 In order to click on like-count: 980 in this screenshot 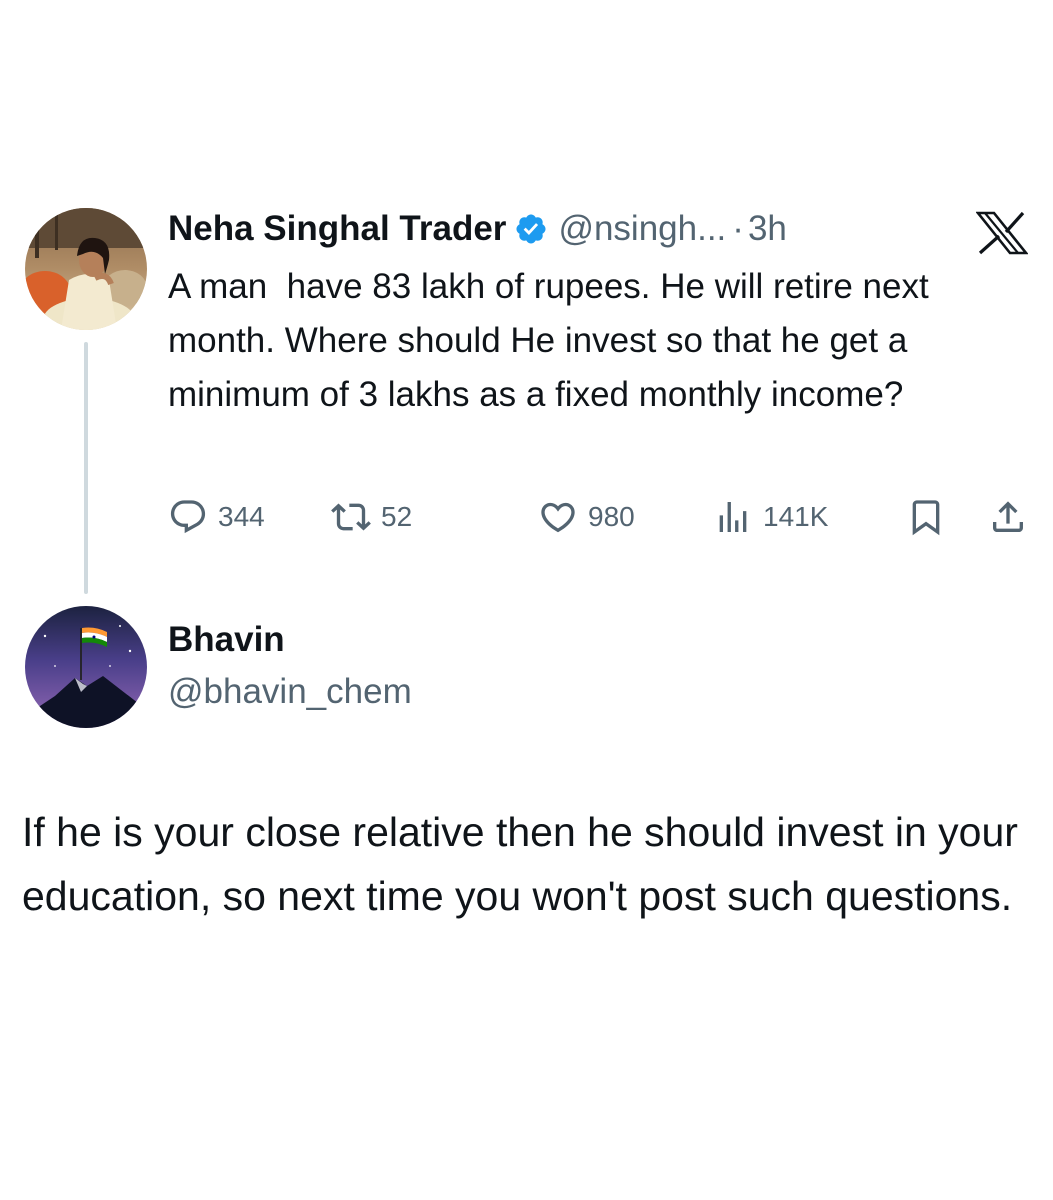, I will do `click(611, 516)`.